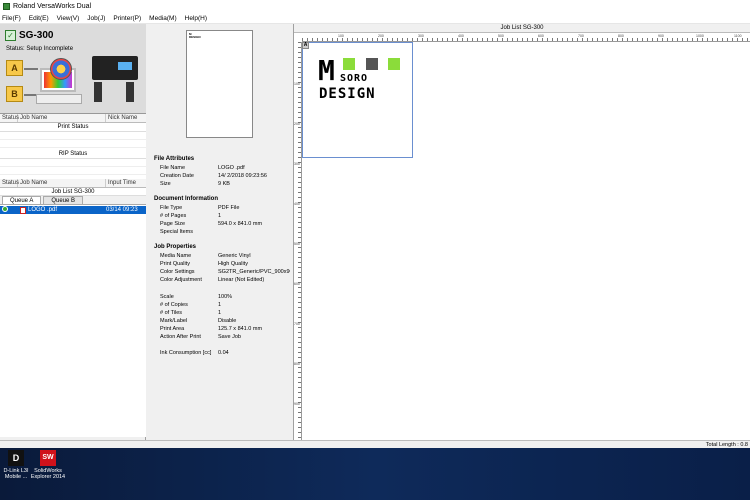 This screenshot has height=500, width=750. What do you see at coordinates (305, 45) in the screenshot?
I see `page-badge: A` at bounding box center [305, 45].